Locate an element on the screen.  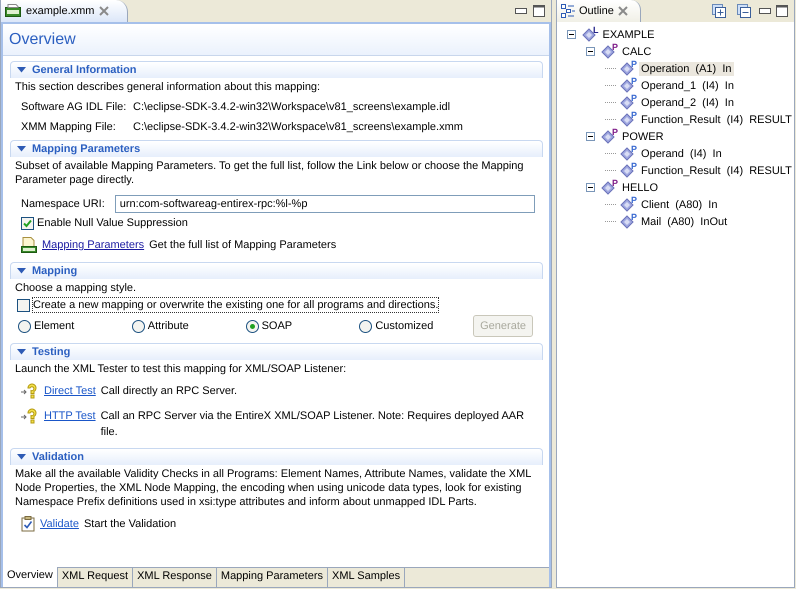
field-value: C:\eclipse-SDK-3.4.2-win32\Workspace\v81_screens\example.xmm is located at coordinates (298, 127).